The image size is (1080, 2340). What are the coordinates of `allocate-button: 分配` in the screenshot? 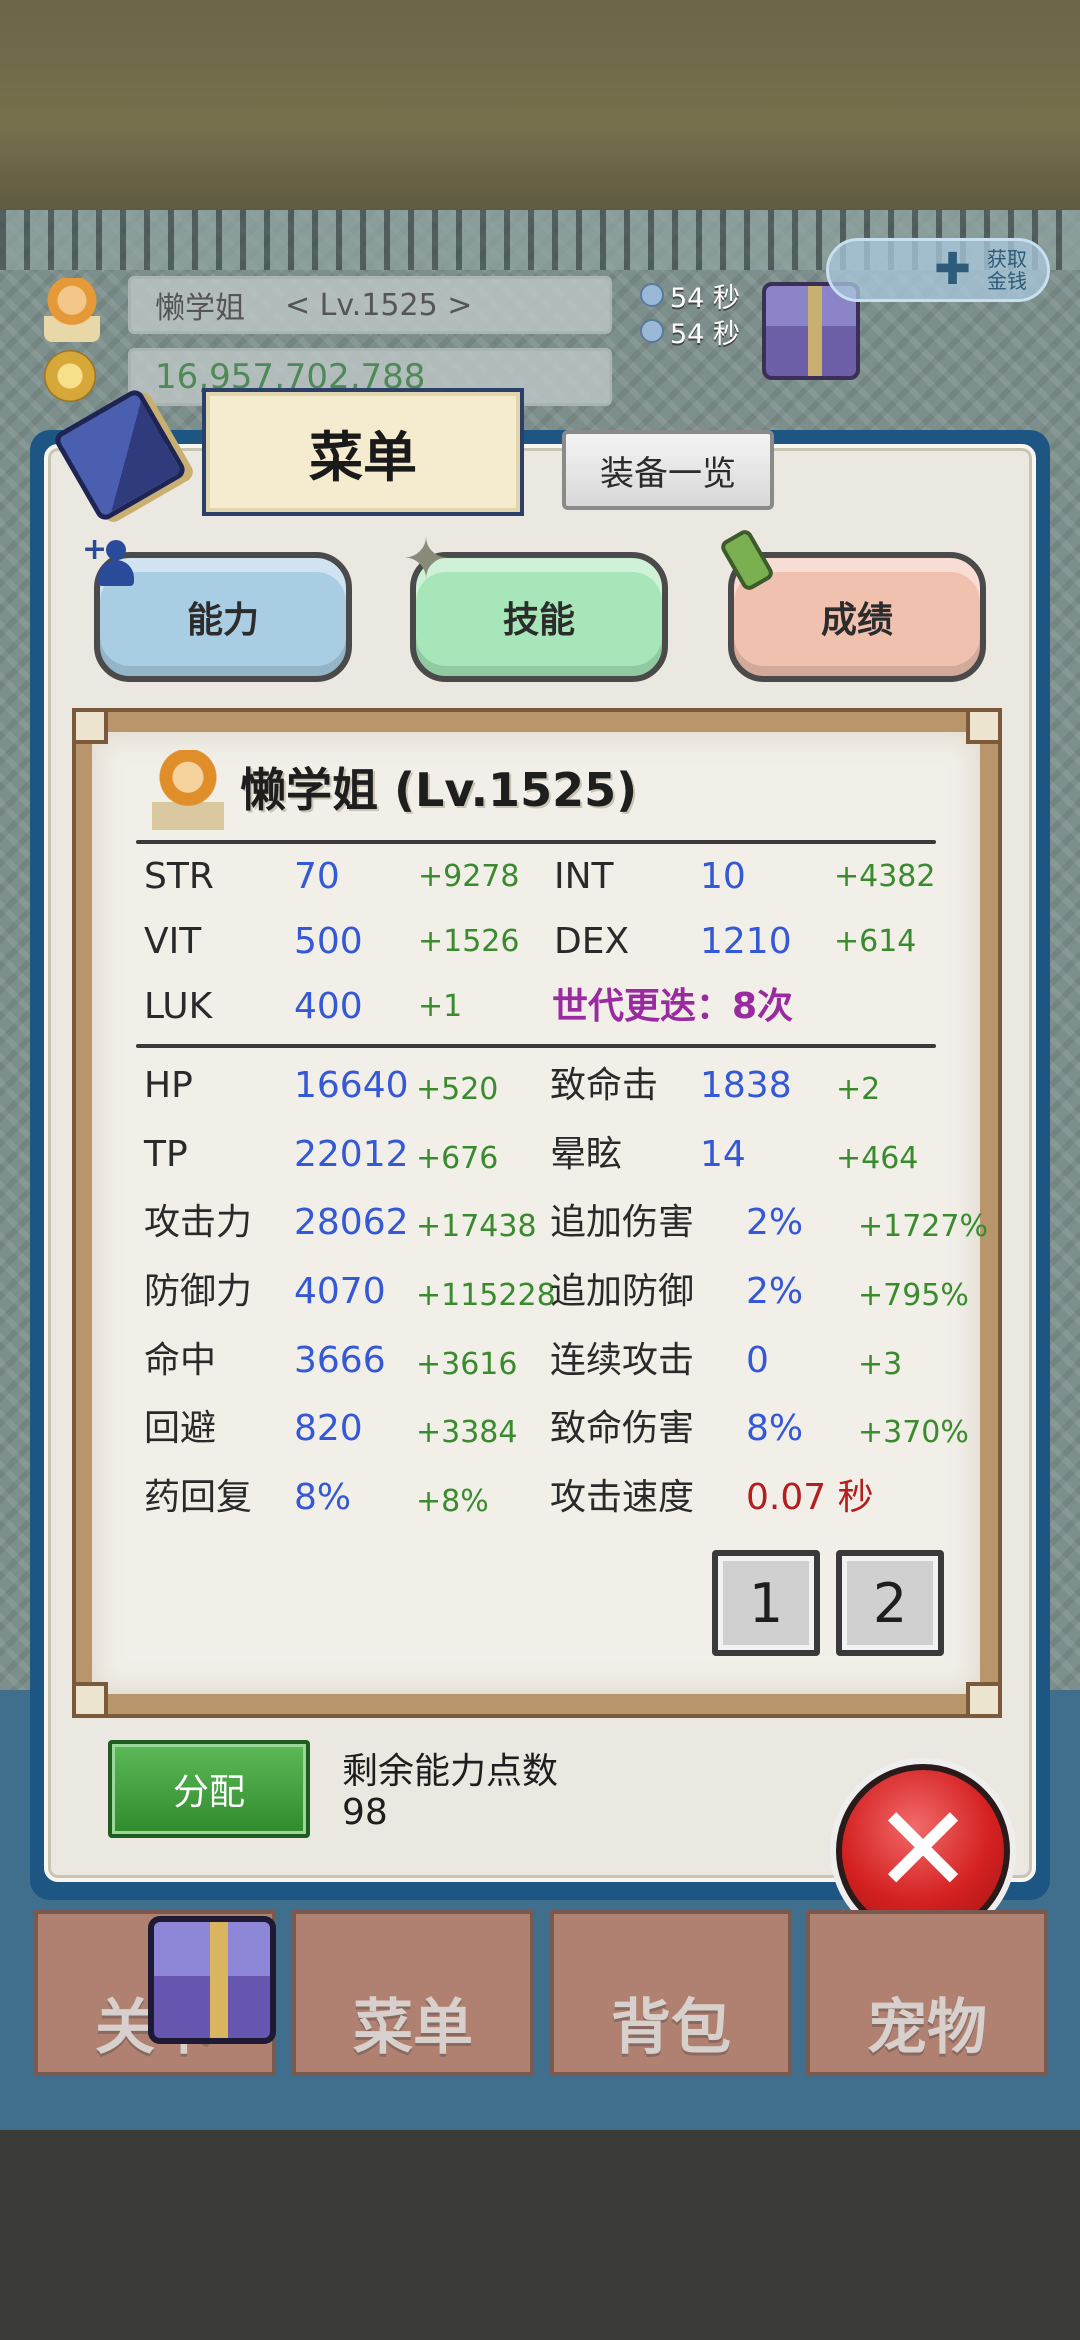 It's located at (209, 1789).